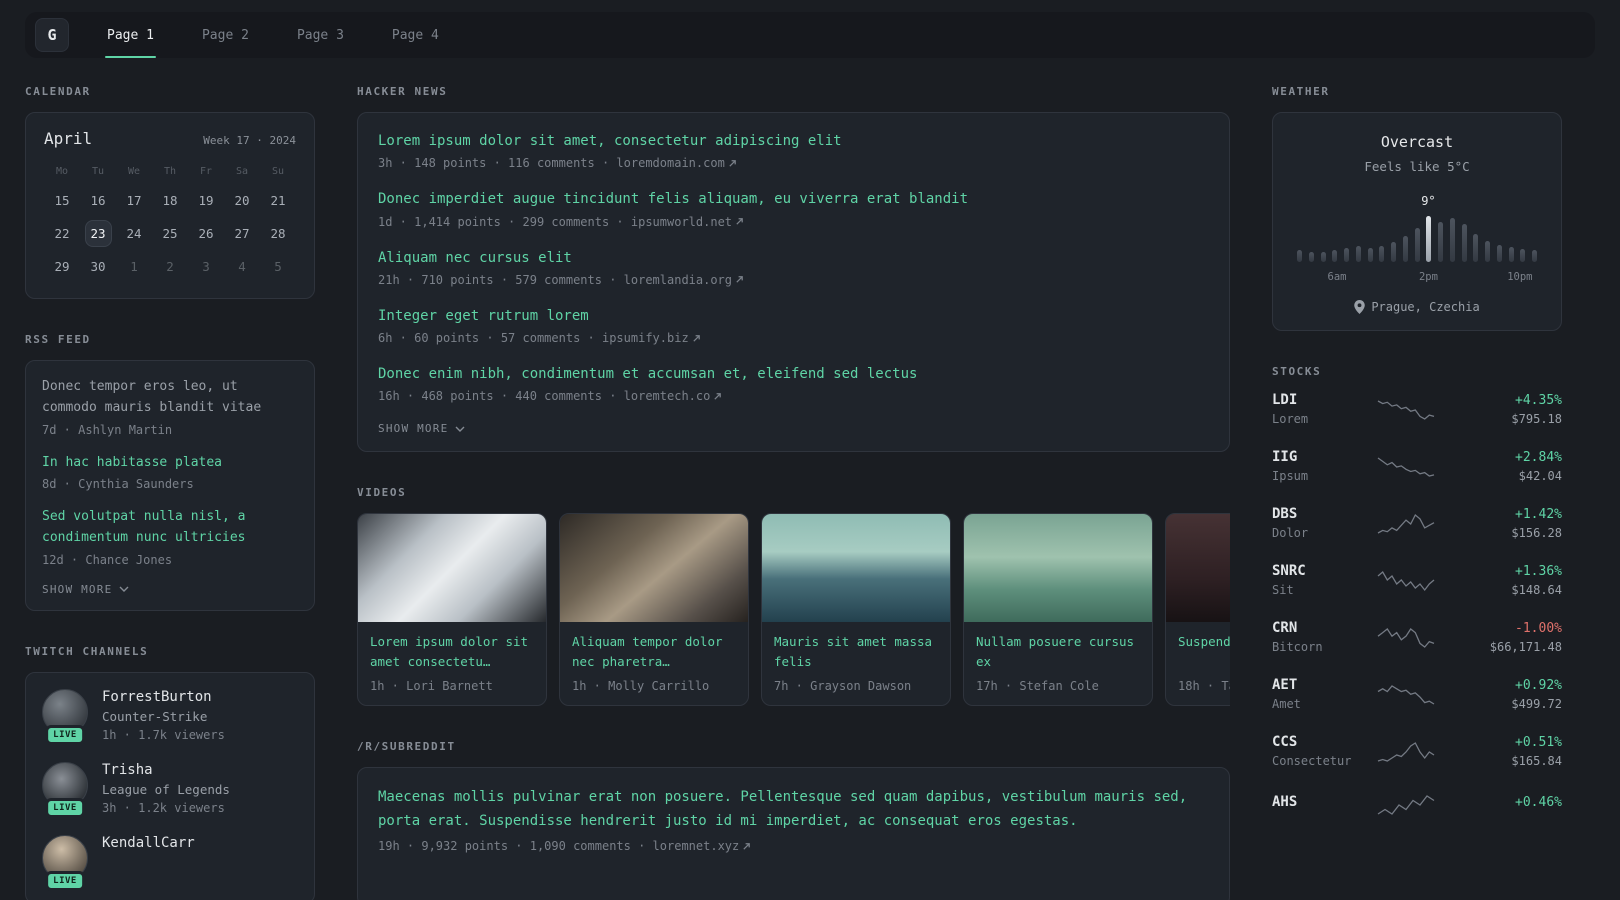  Describe the element at coordinates (667, 396) in the screenshot. I see `hn-source-domain: loremtech.co` at that location.